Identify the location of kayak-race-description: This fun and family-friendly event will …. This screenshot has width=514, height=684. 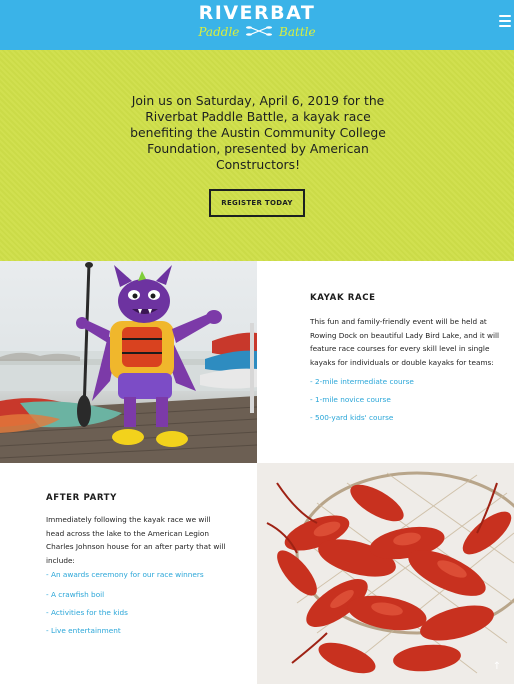
(405, 342).